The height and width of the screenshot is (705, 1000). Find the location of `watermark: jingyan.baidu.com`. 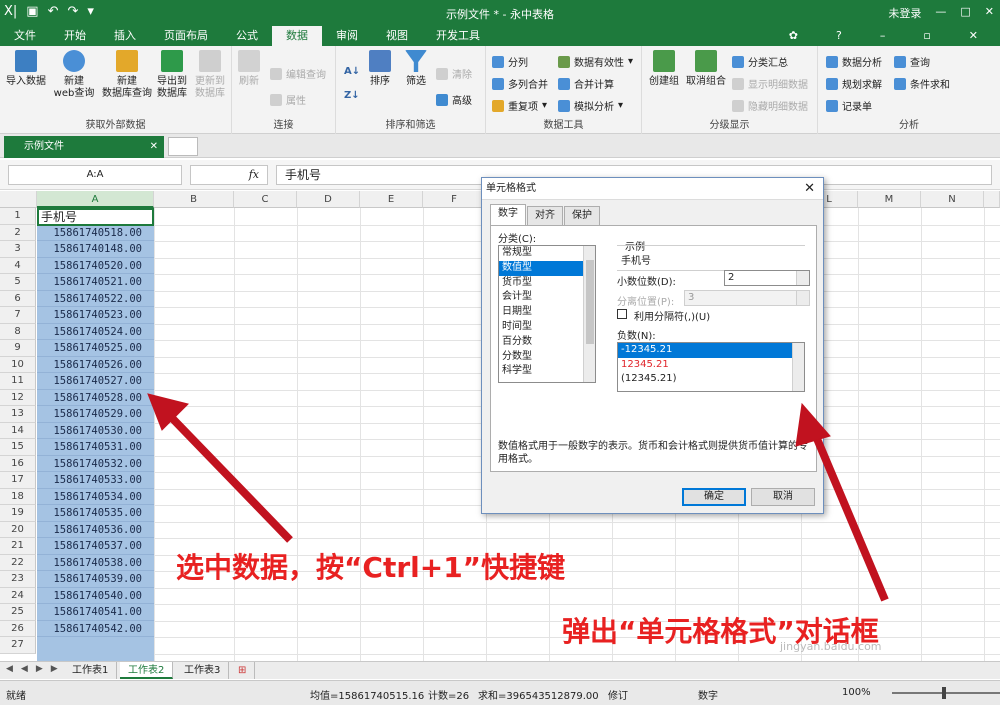

watermark: jingyan.baidu.com is located at coordinates (831, 646).